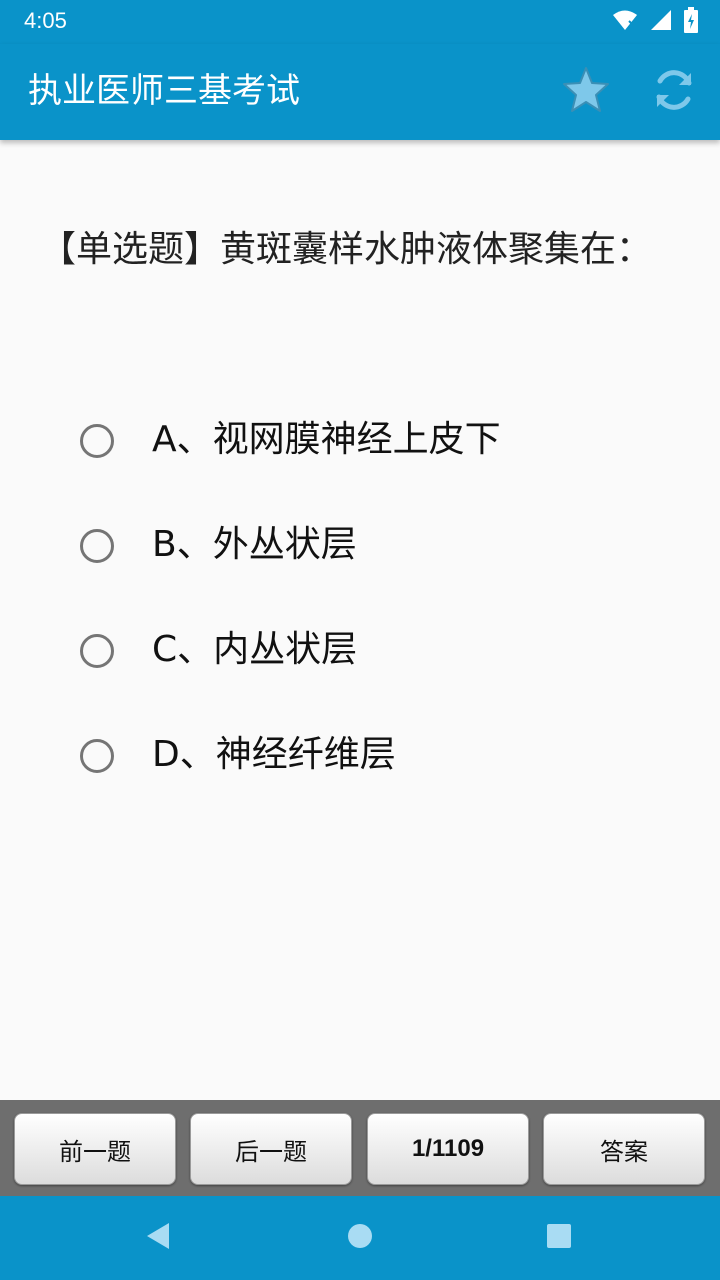 The height and width of the screenshot is (1280, 720). I want to click on status-icons, so click(655, 22).